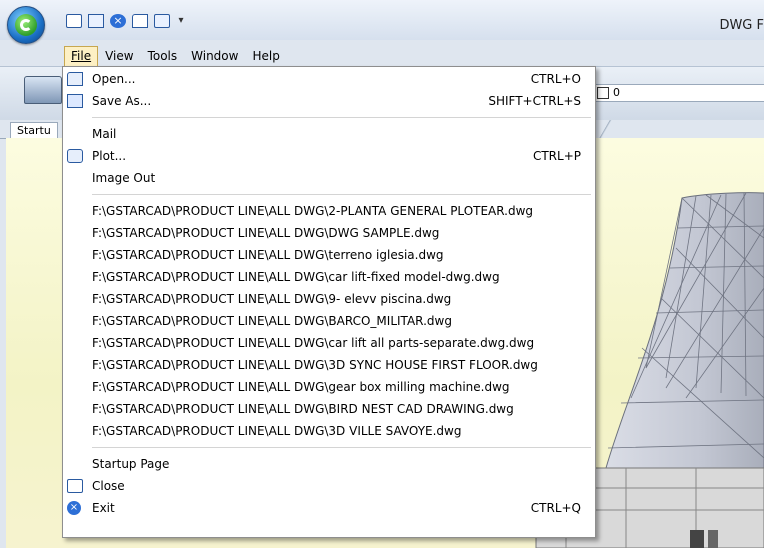 The width and height of the screenshot is (764, 548). What do you see at coordinates (181, 21) in the screenshot?
I see `qat-customize-dropdown: ▾` at bounding box center [181, 21].